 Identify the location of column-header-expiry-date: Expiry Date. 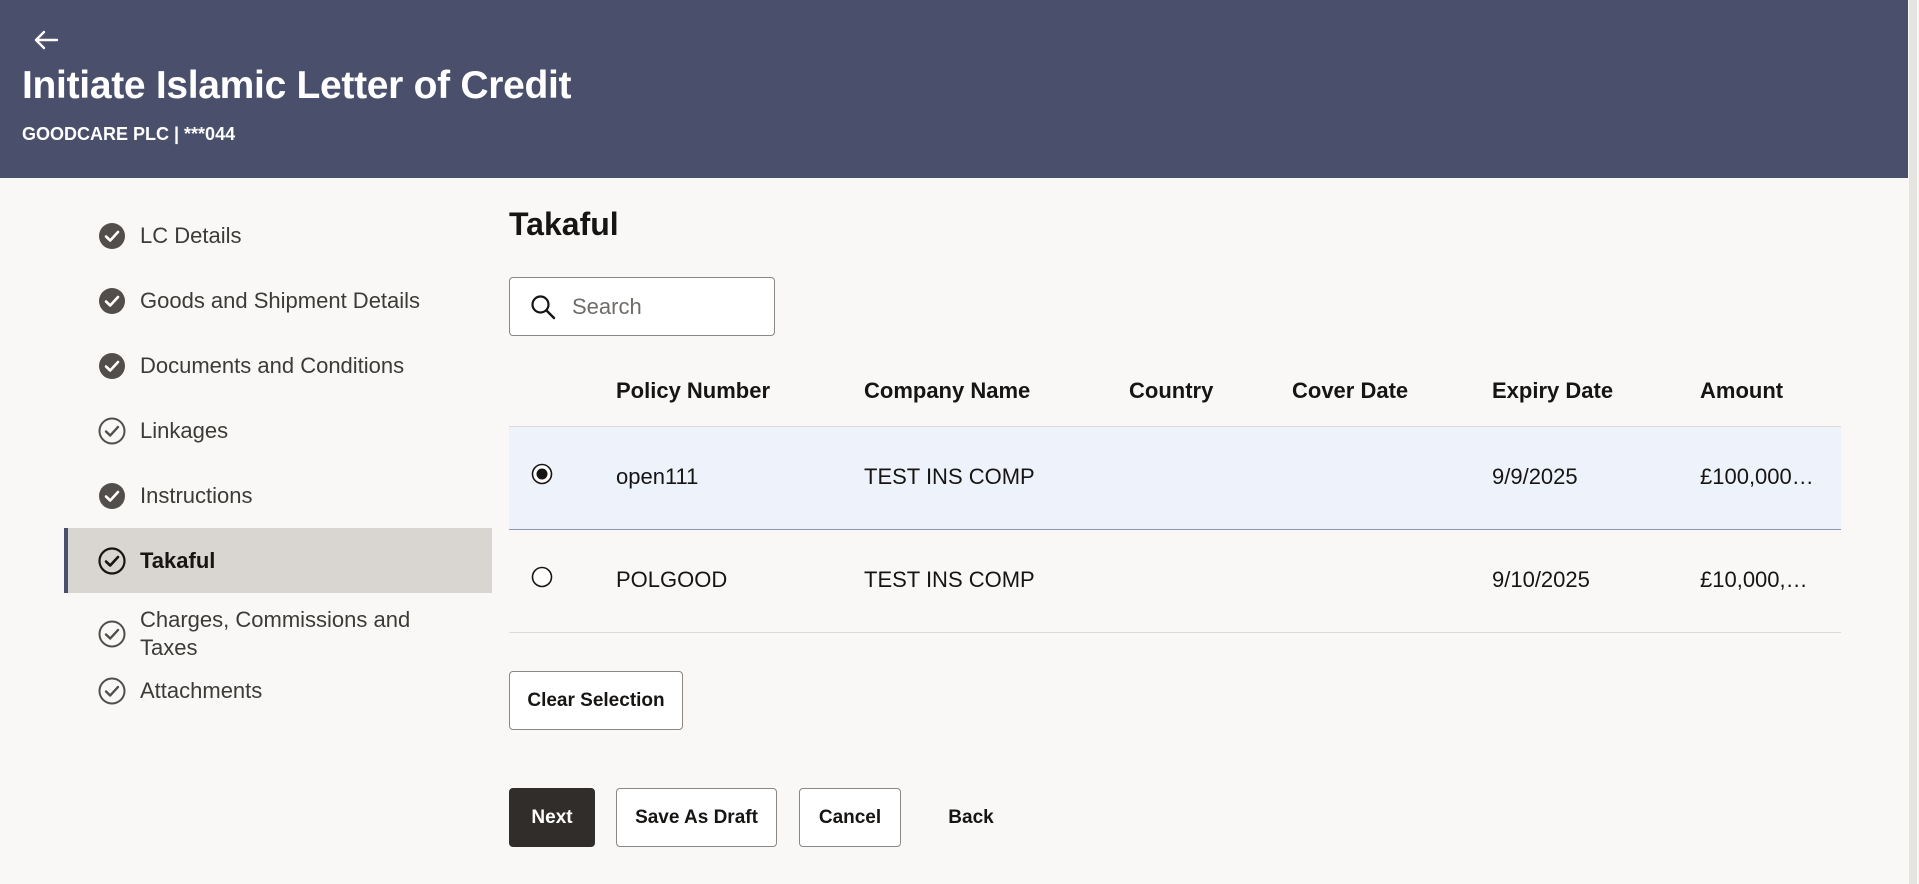
(1552, 391).